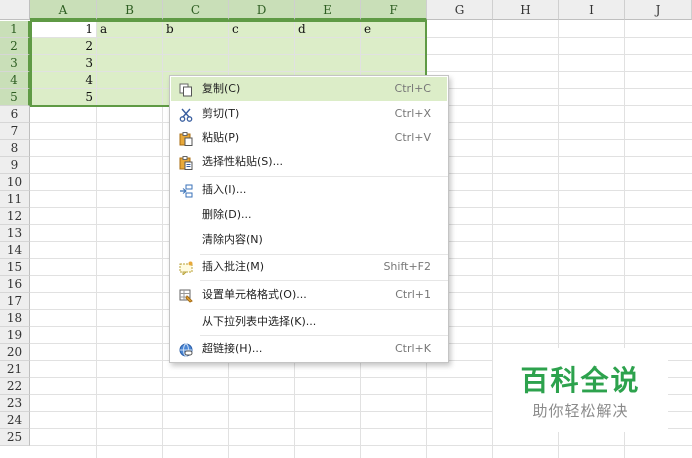 This screenshot has height=458, width=692. What do you see at coordinates (15, 63) in the screenshot?
I see `row-header-3: 3` at bounding box center [15, 63].